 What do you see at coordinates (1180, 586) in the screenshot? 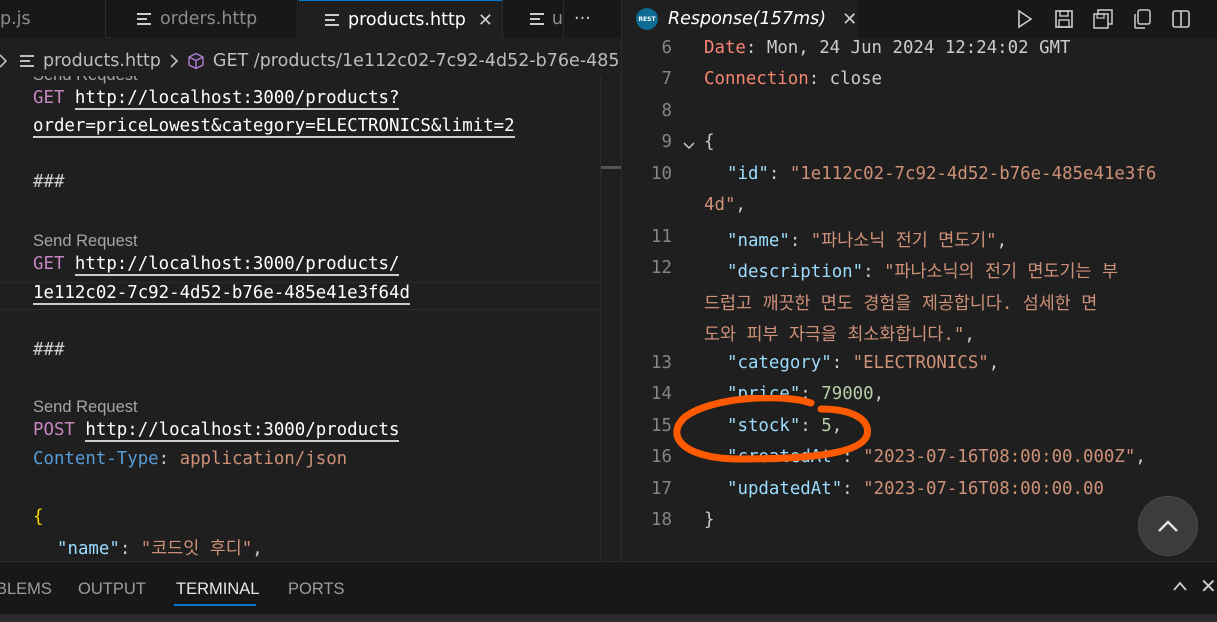
I see `chevron-up-icon` at bounding box center [1180, 586].